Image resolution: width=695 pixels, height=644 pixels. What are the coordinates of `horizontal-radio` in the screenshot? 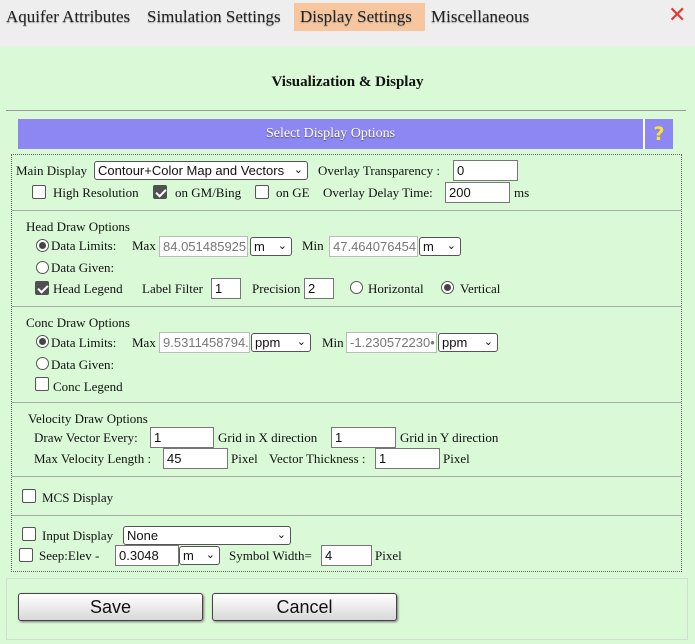 It's located at (356, 287).